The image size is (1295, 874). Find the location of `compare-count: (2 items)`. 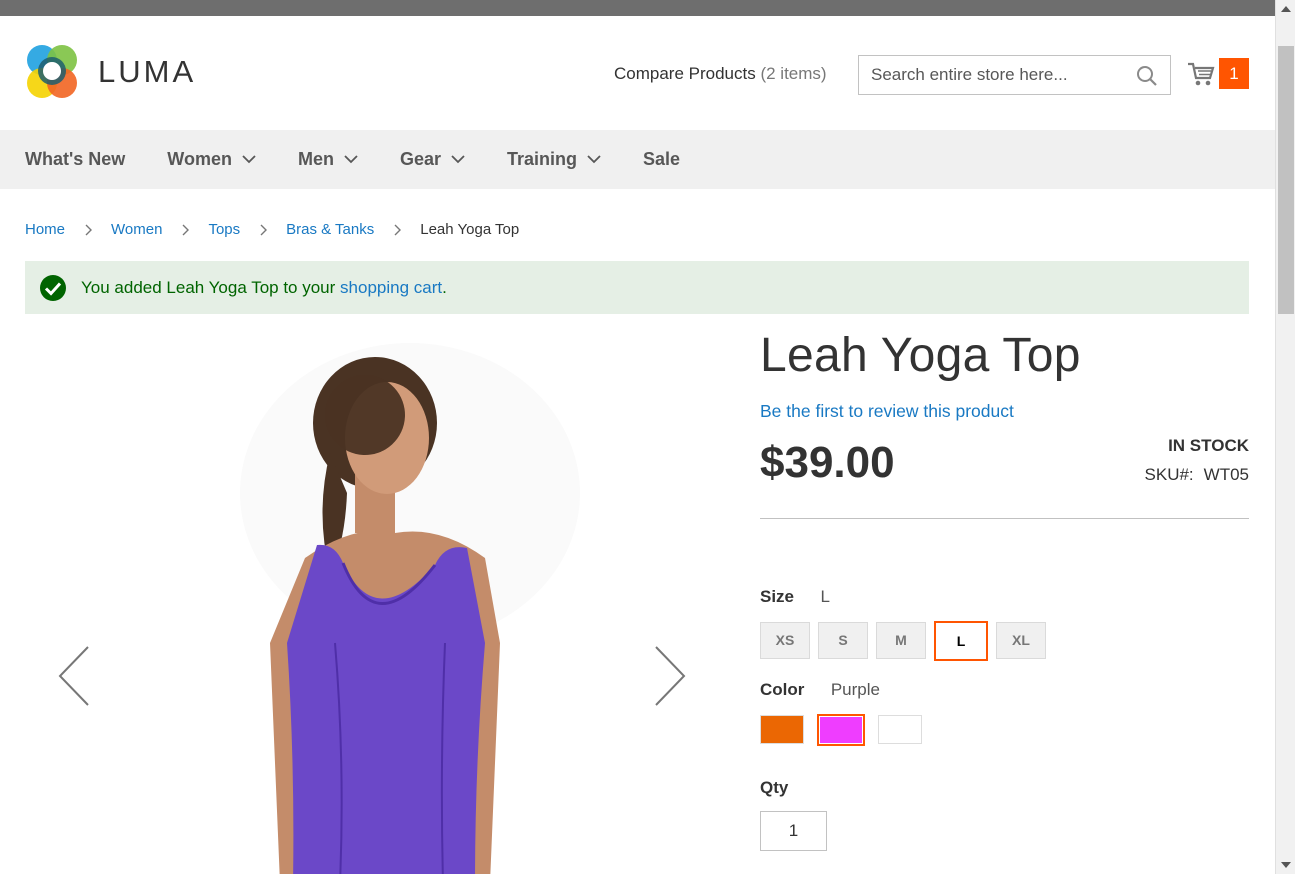

compare-count: (2 items) is located at coordinates (793, 73).